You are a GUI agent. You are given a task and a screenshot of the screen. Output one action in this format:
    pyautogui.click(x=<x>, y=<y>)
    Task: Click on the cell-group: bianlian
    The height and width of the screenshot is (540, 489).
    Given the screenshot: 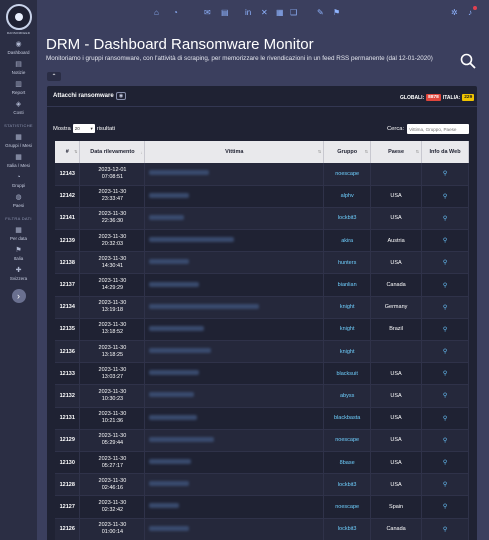 What is the action you would take?
    pyautogui.click(x=347, y=285)
    